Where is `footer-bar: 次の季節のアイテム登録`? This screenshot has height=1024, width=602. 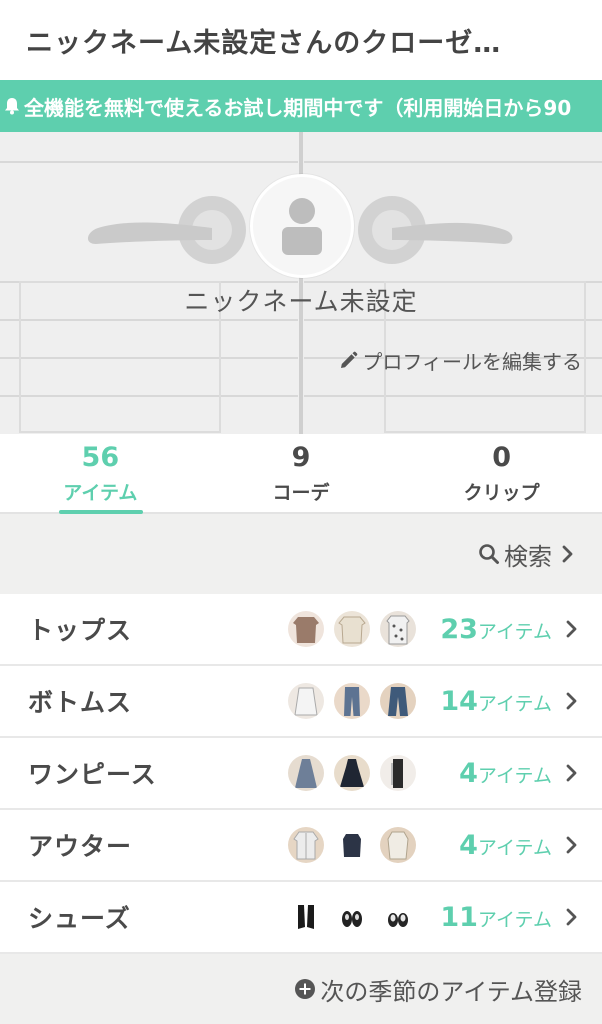 footer-bar: 次の季節のアイテム登録 is located at coordinates (301, 989).